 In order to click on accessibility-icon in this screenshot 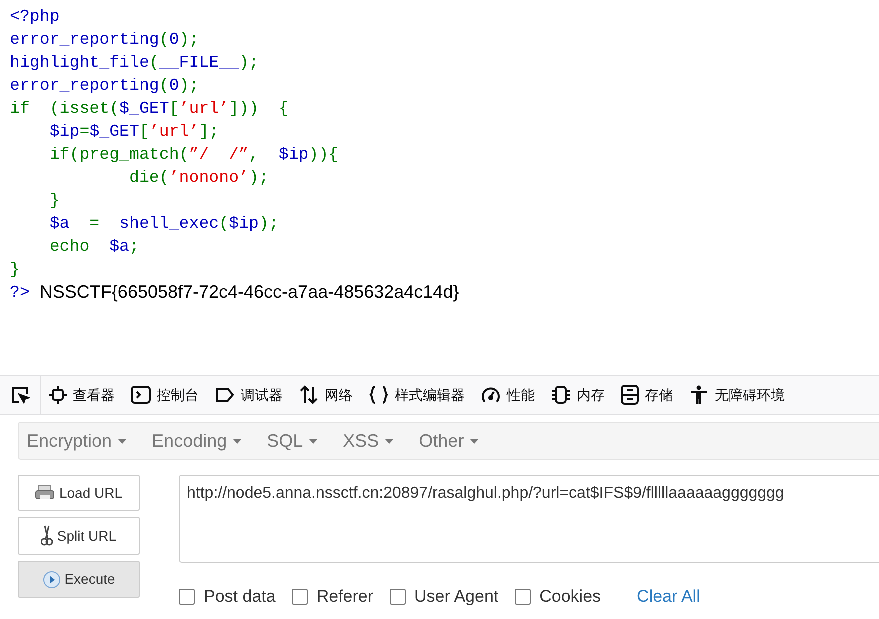, I will do `click(699, 395)`.